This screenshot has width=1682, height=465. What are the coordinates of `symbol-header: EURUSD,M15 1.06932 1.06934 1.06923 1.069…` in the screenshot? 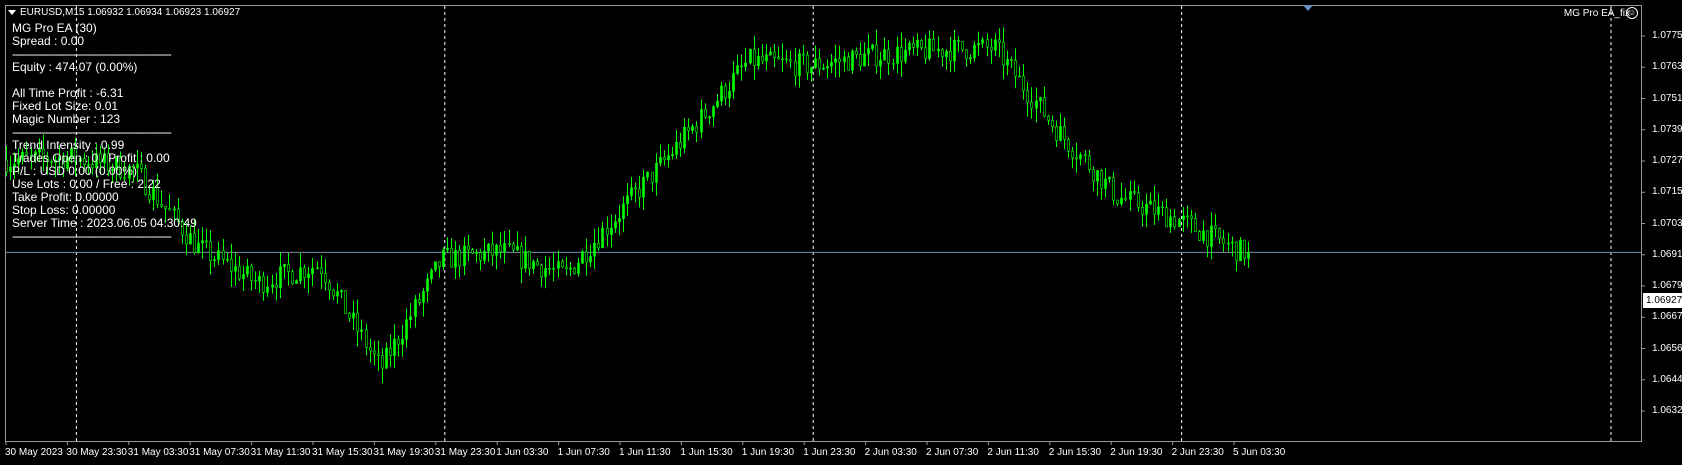 It's located at (124, 12).